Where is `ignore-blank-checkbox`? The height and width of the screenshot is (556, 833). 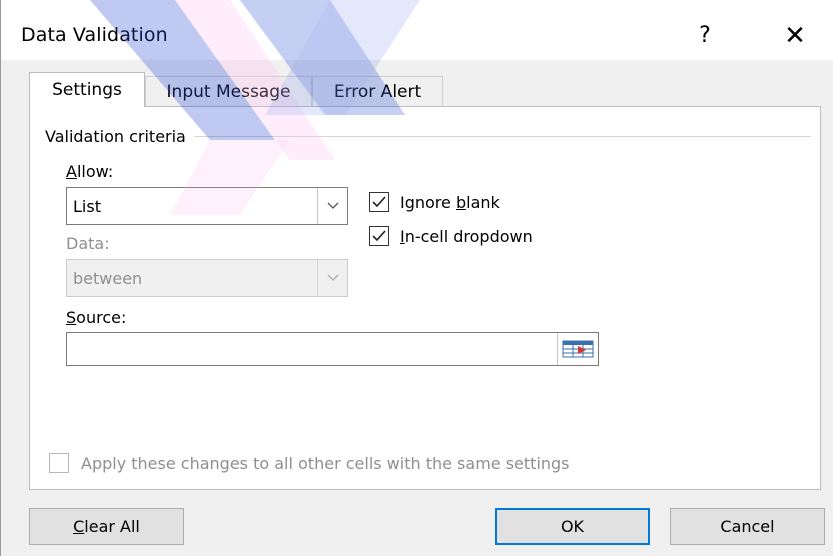
ignore-blank-checkbox is located at coordinates (379, 202).